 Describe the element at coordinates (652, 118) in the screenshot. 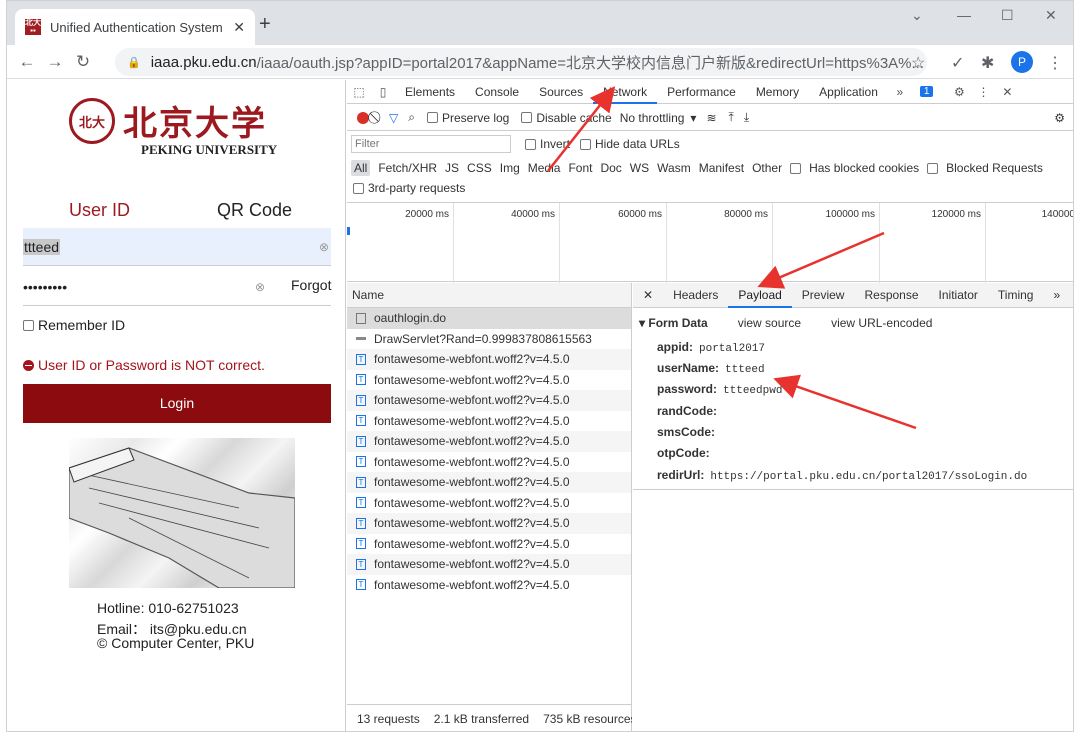

I see `throttling-select: No throttling` at that location.